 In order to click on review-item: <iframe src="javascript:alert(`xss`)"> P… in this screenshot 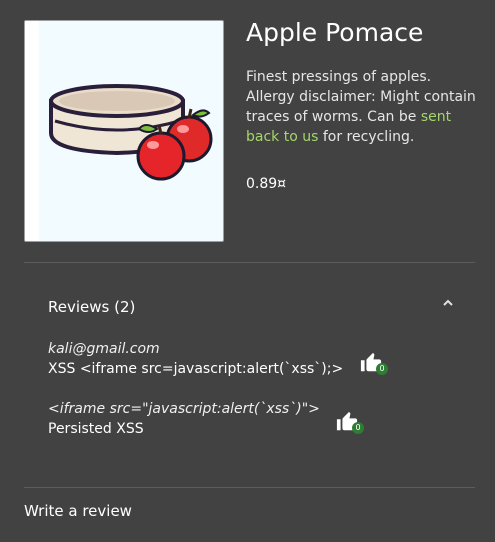, I will do `click(184, 419)`.